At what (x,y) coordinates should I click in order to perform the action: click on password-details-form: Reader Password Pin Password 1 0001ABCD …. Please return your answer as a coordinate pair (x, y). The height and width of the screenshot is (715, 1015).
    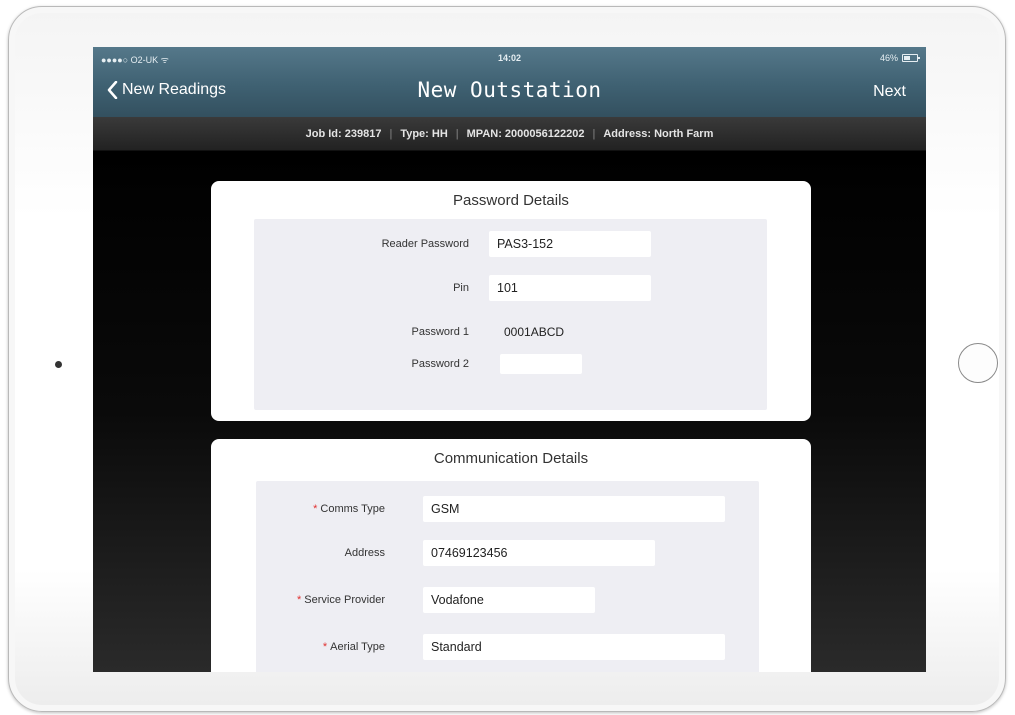
    Looking at the image, I should click on (510, 314).